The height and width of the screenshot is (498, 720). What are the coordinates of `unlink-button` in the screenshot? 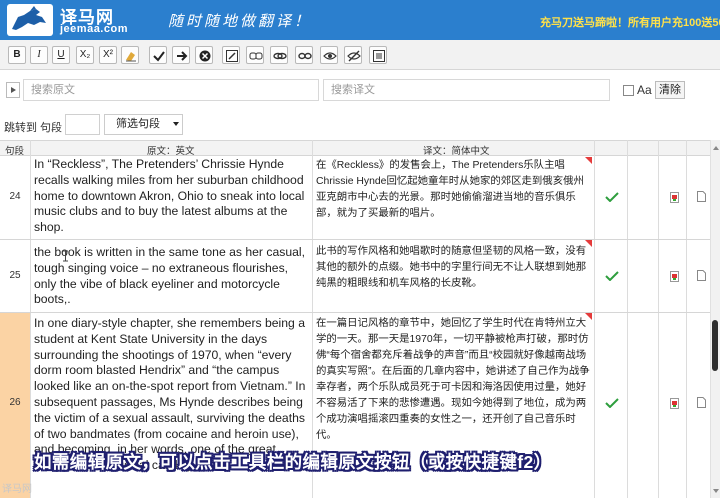 It's located at (304, 55).